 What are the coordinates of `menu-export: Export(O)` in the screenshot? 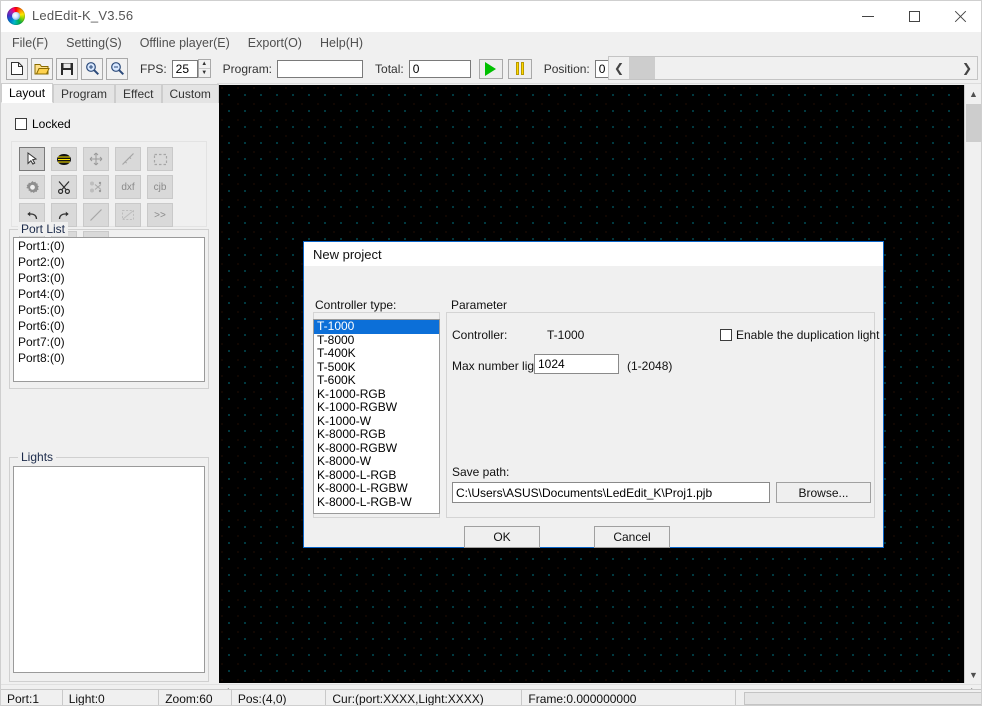 It's located at (275, 43).